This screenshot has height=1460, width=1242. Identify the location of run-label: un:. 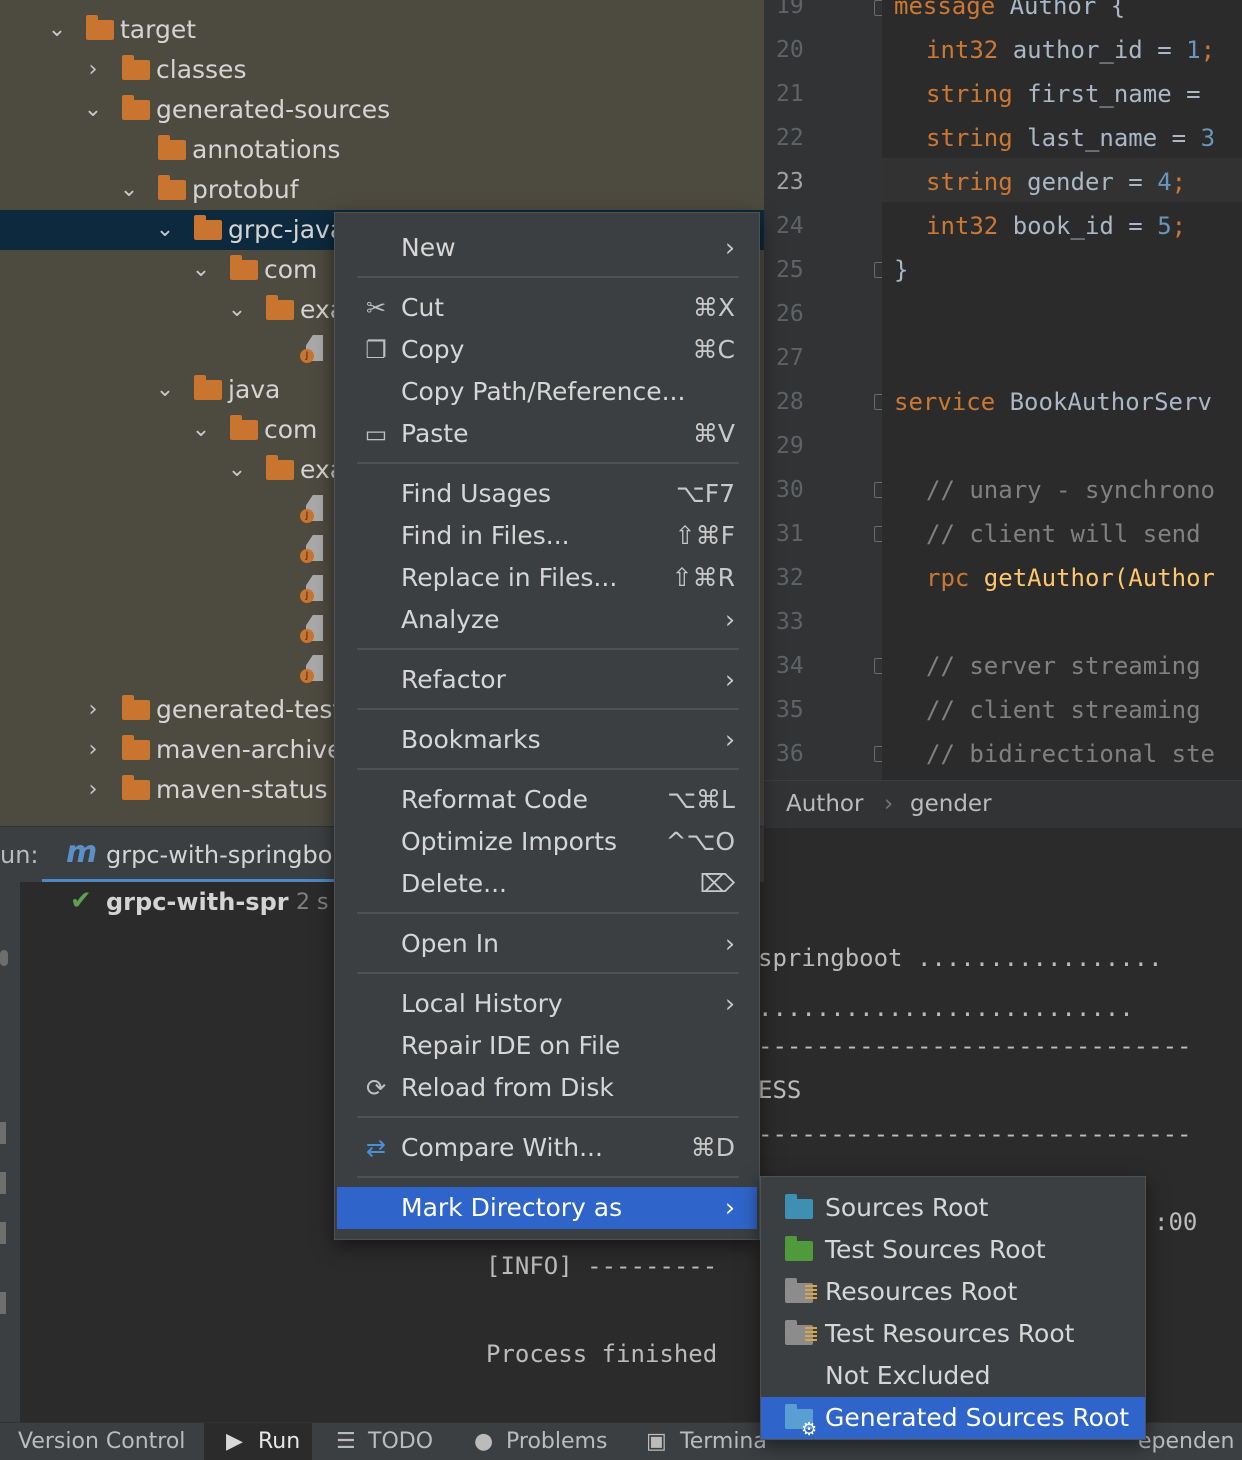
(19, 855).